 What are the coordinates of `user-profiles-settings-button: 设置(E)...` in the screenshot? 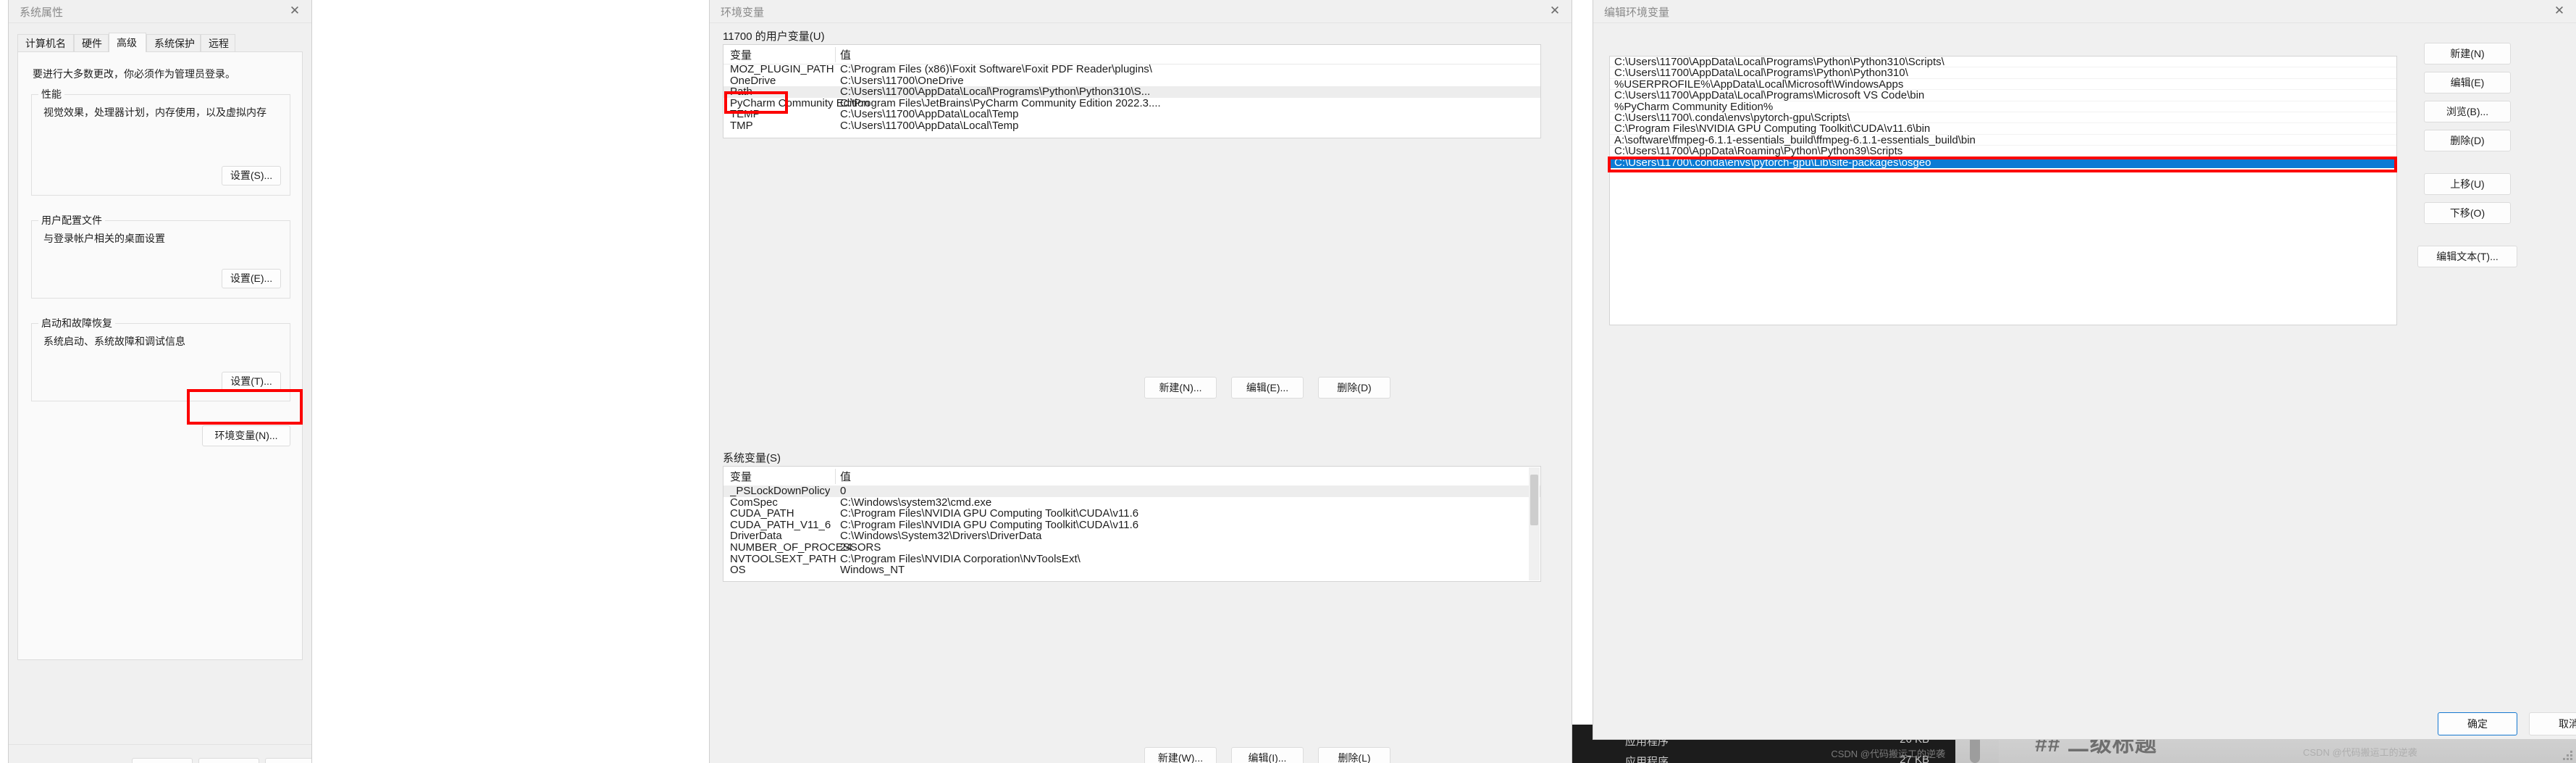 It's located at (251, 278).